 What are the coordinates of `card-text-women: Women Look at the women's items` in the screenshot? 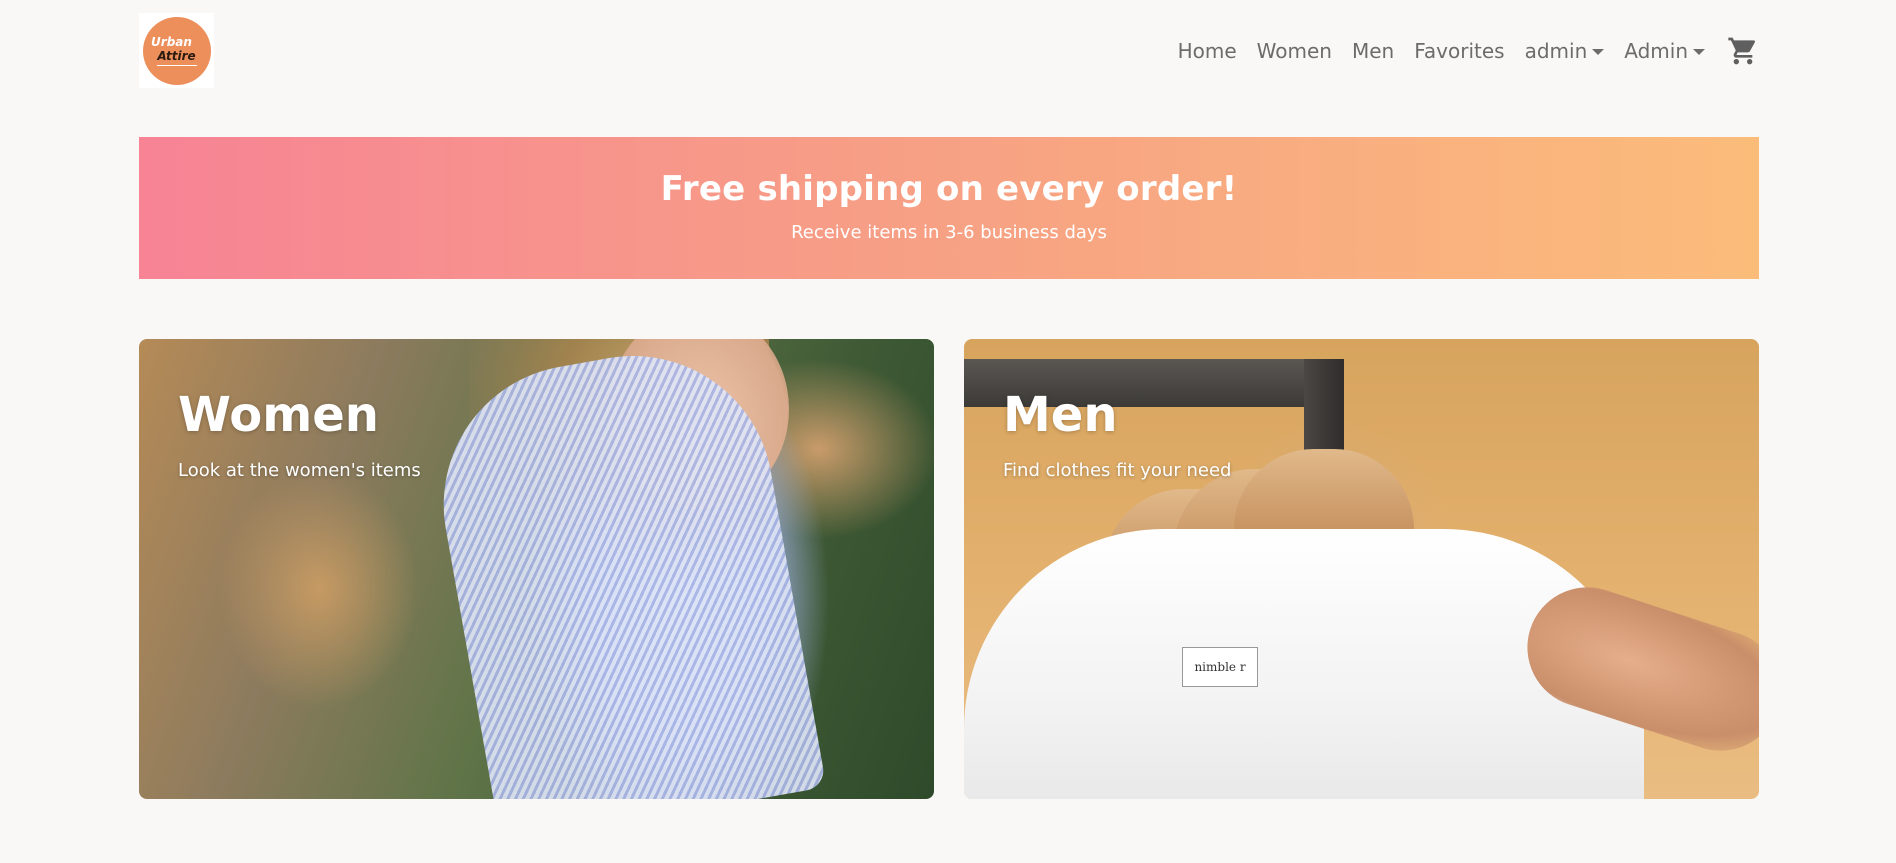 It's located at (299, 434).